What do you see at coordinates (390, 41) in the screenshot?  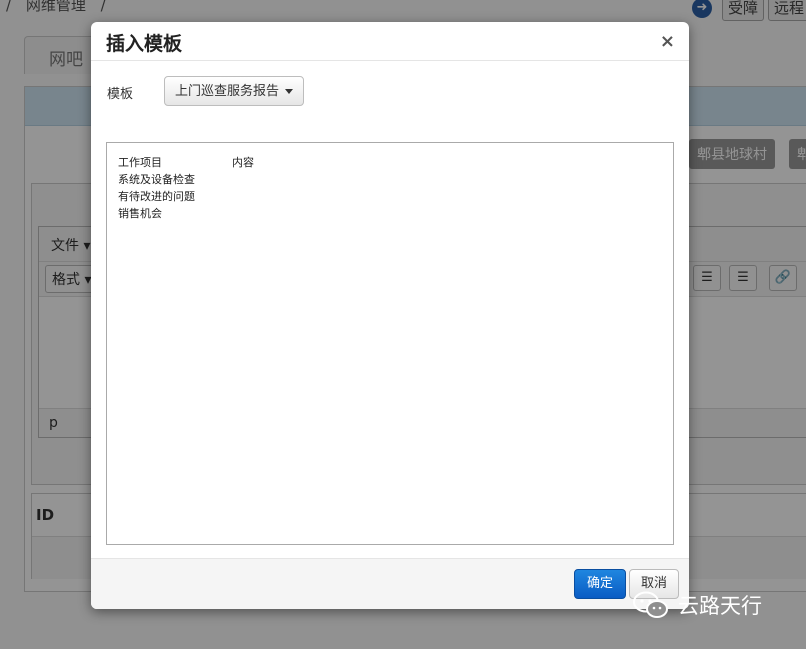 I see `modal-header: 插入模板 ×` at bounding box center [390, 41].